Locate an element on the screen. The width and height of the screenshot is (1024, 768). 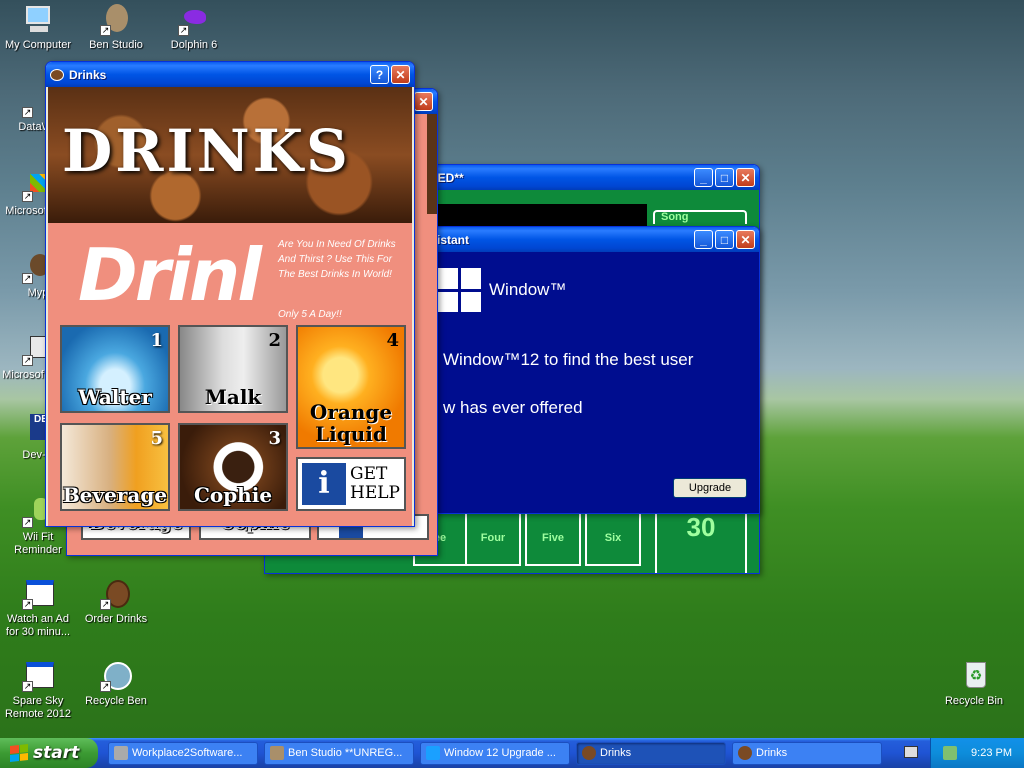
start-label: start is located at coordinates (56, 753).